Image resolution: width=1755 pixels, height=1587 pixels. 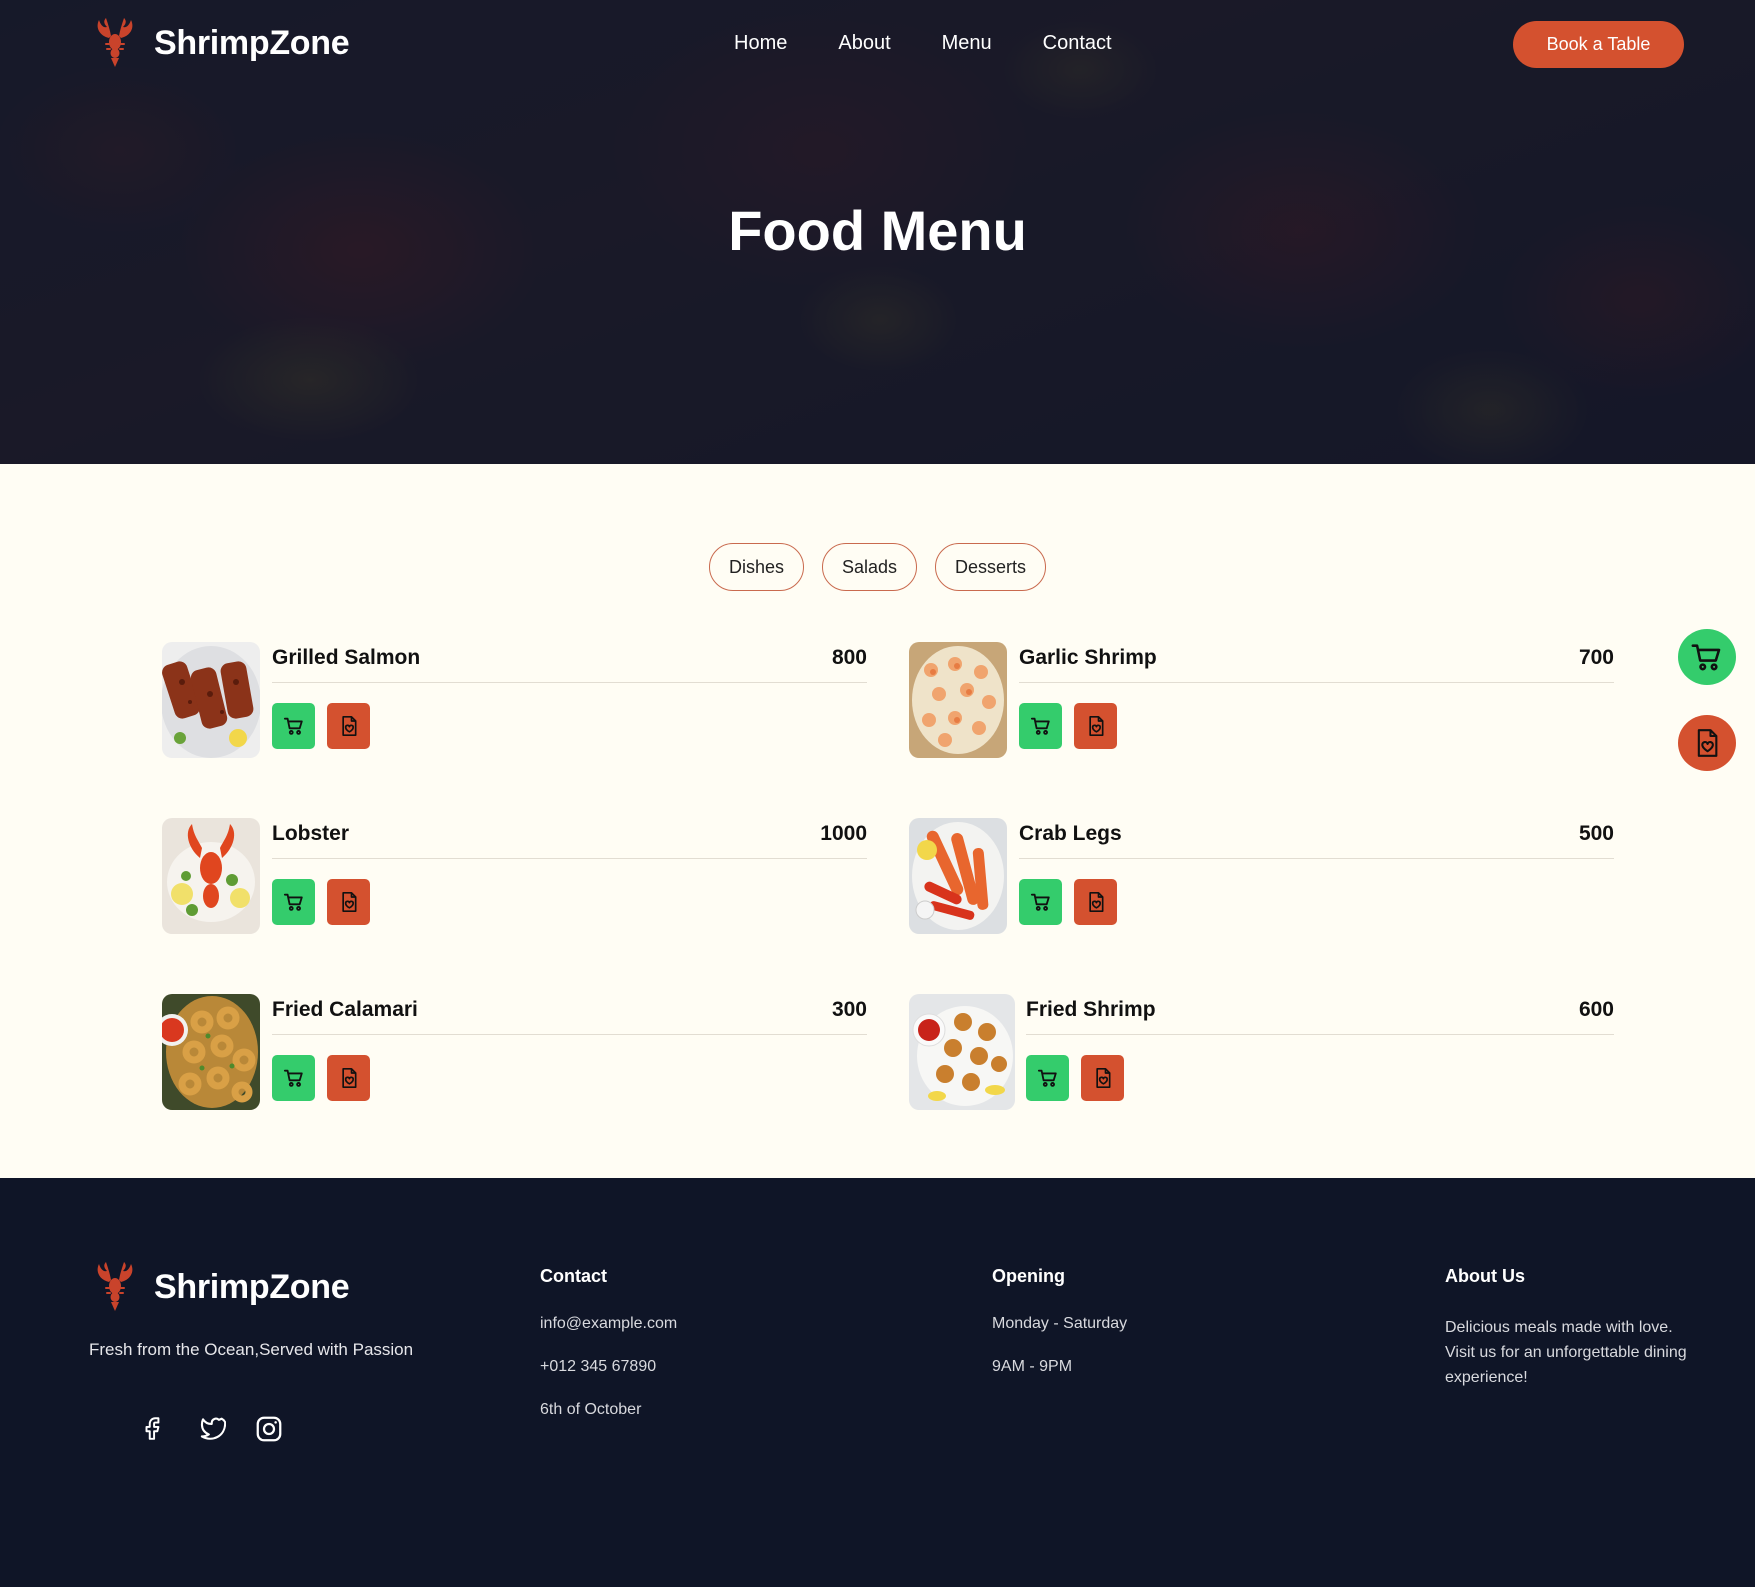 What do you see at coordinates (1598, 44) in the screenshot?
I see `book-table-button: Book a Table` at bounding box center [1598, 44].